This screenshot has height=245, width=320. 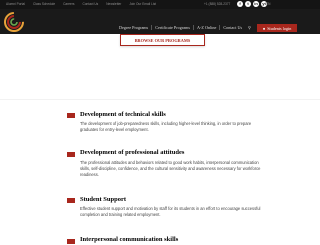 What do you see at coordinates (123, 114) in the screenshot?
I see `feature-title-technical: Development of technical skills` at bounding box center [123, 114].